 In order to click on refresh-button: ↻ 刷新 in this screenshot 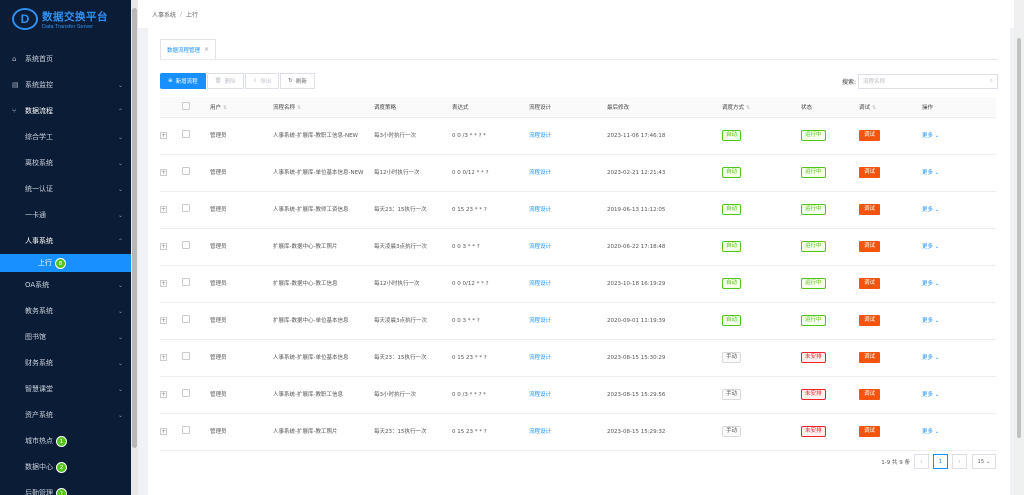, I will do `click(297, 81)`.